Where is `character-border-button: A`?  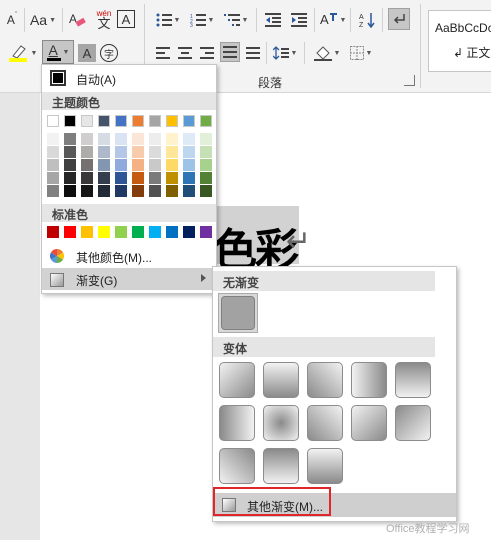 character-border-button: A is located at coordinates (126, 19).